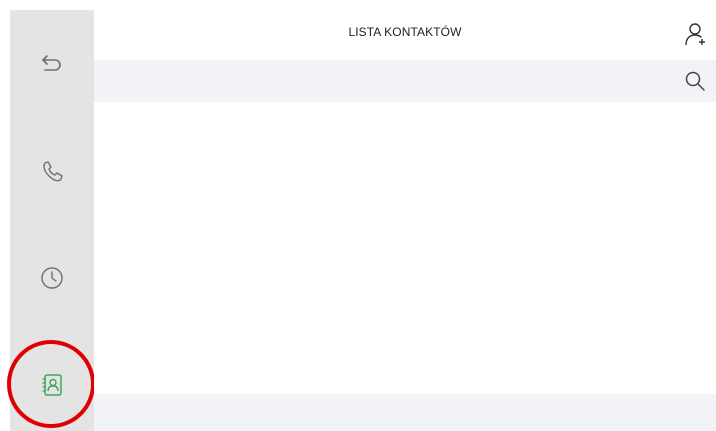 The image size is (716, 431). I want to click on search-bar, so click(405, 81).